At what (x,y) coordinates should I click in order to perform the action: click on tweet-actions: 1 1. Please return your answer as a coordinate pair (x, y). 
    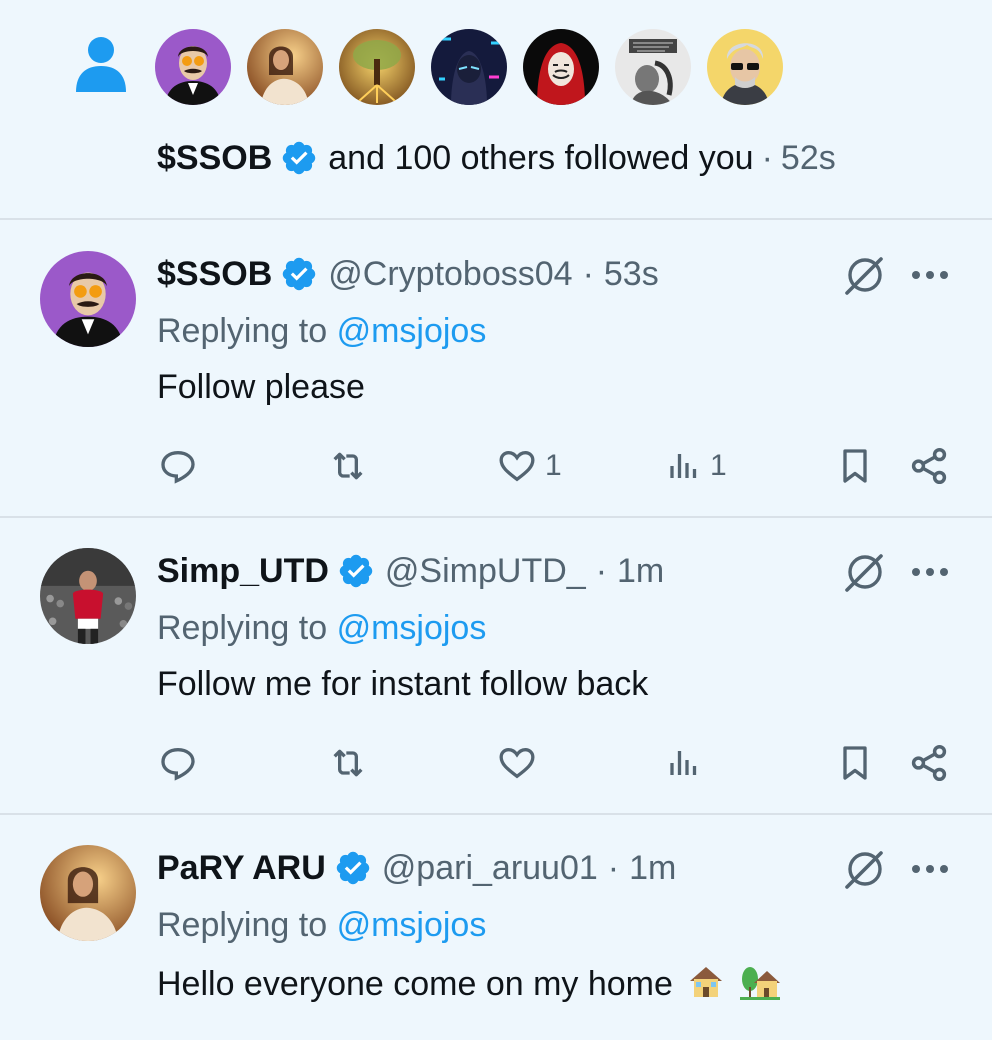
    Looking at the image, I should click on (496, 466).